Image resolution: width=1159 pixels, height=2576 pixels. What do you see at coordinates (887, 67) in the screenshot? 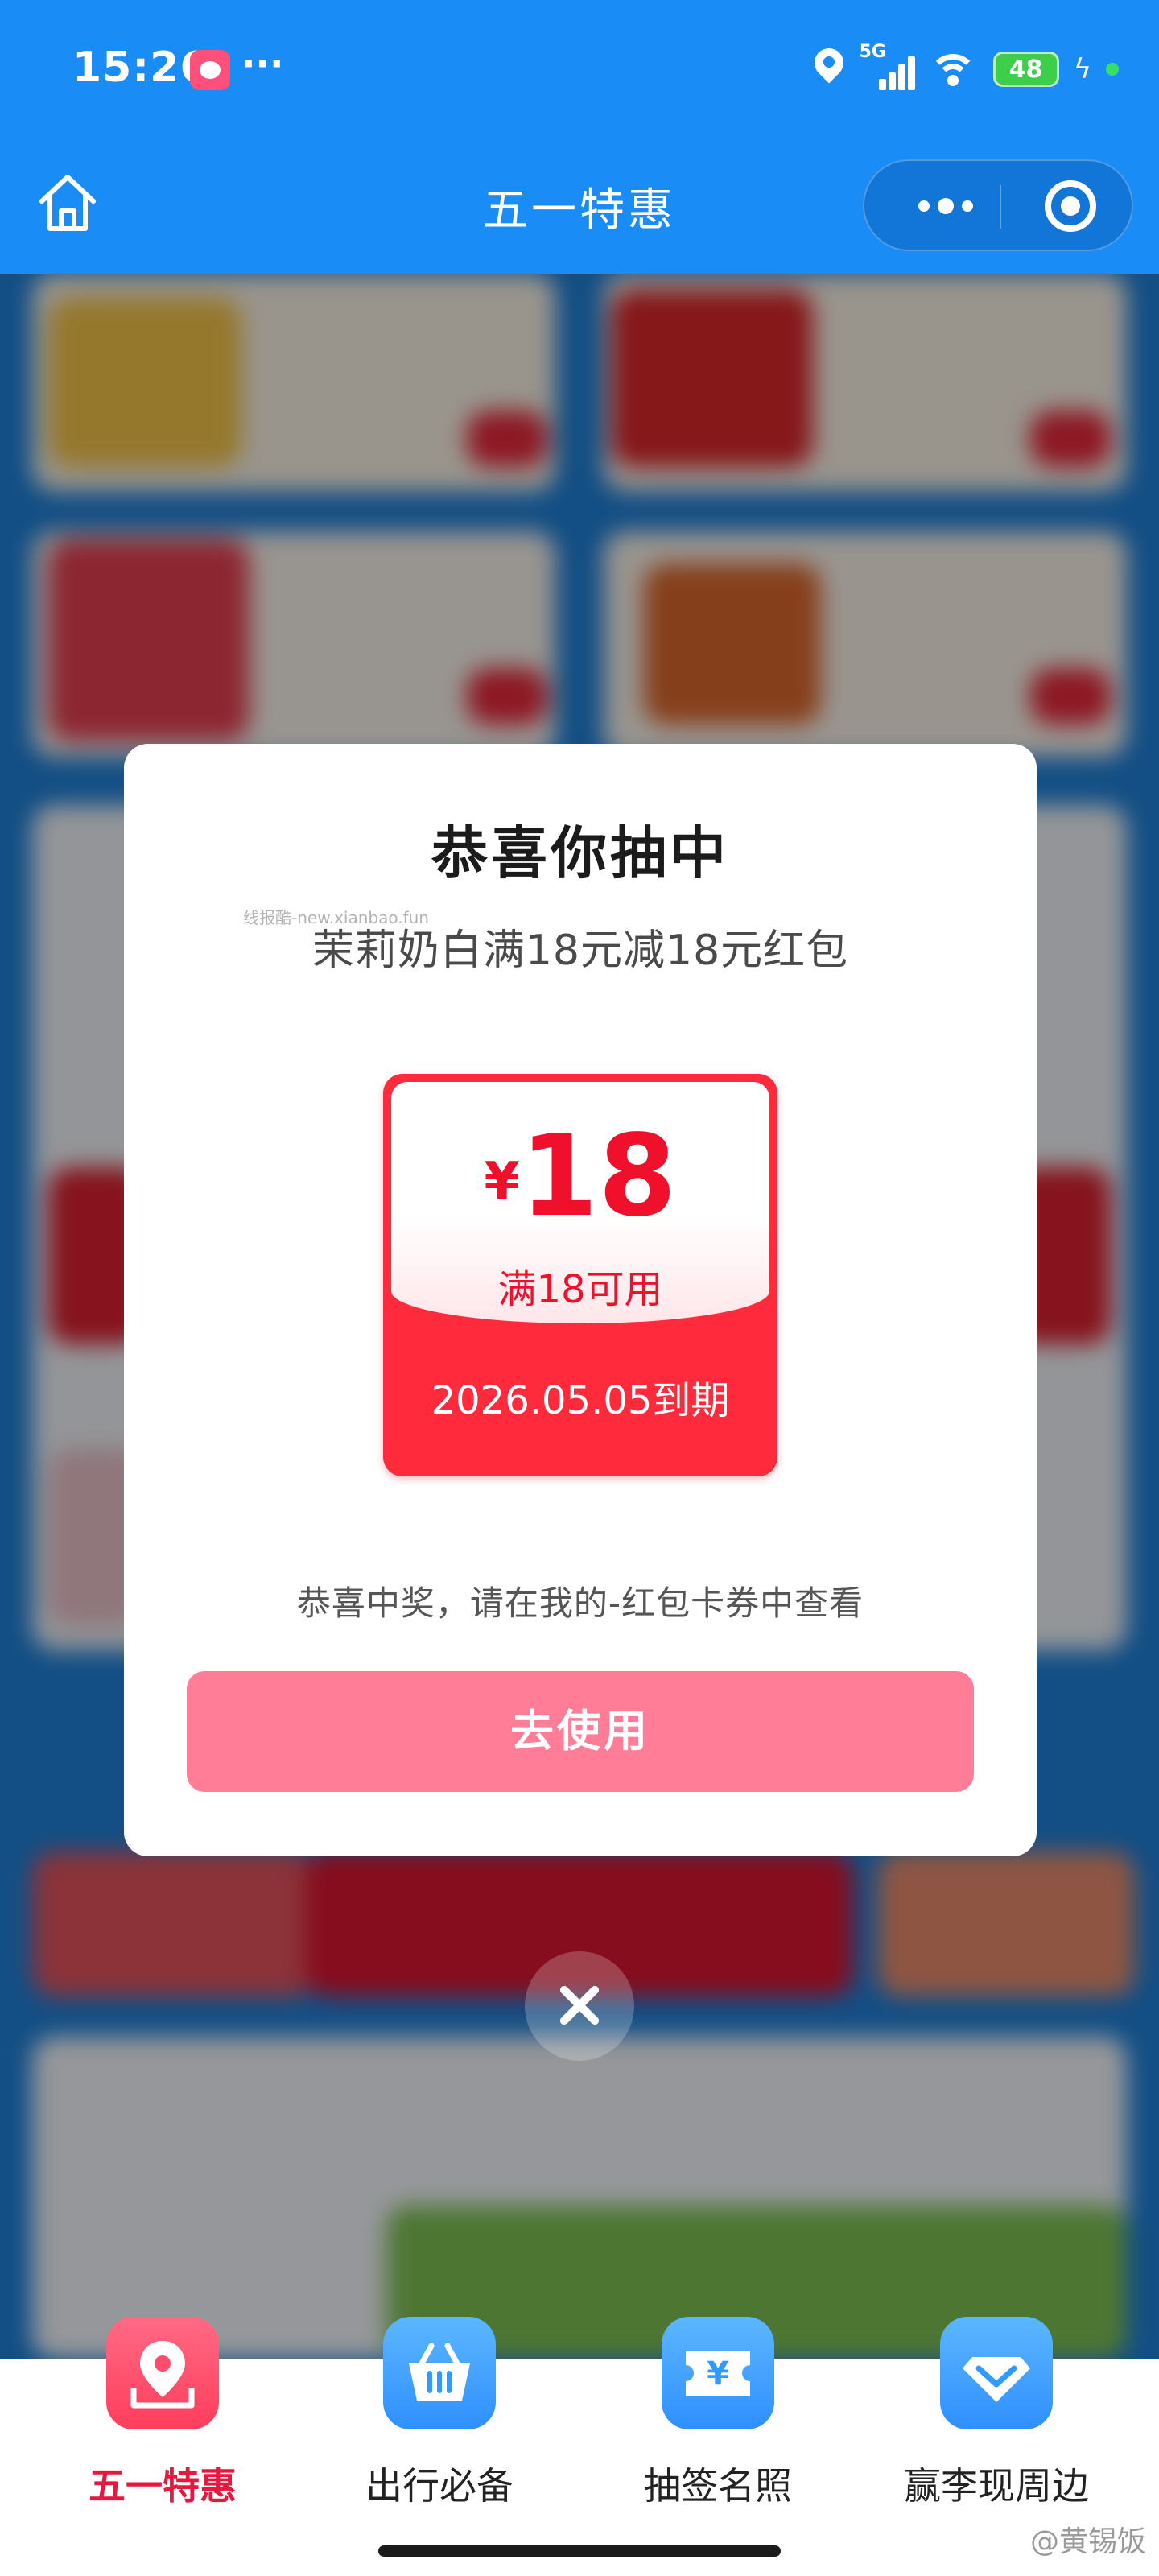
I see `cellular-signal-icon: 5G` at bounding box center [887, 67].